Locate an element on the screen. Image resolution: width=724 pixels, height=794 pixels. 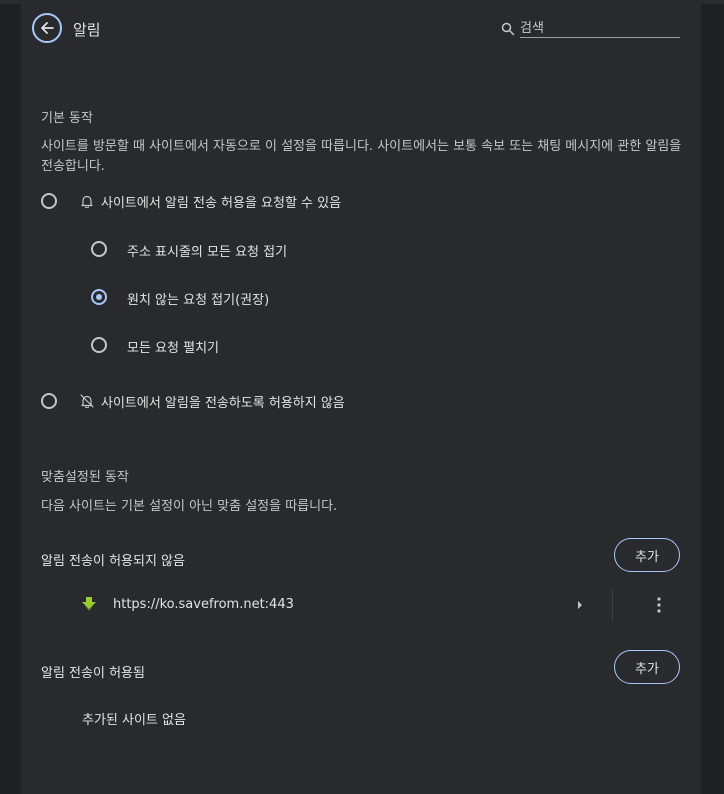
blocked-site-row: https://ko.savefrom.net:443 is located at coordinates (361, 605).